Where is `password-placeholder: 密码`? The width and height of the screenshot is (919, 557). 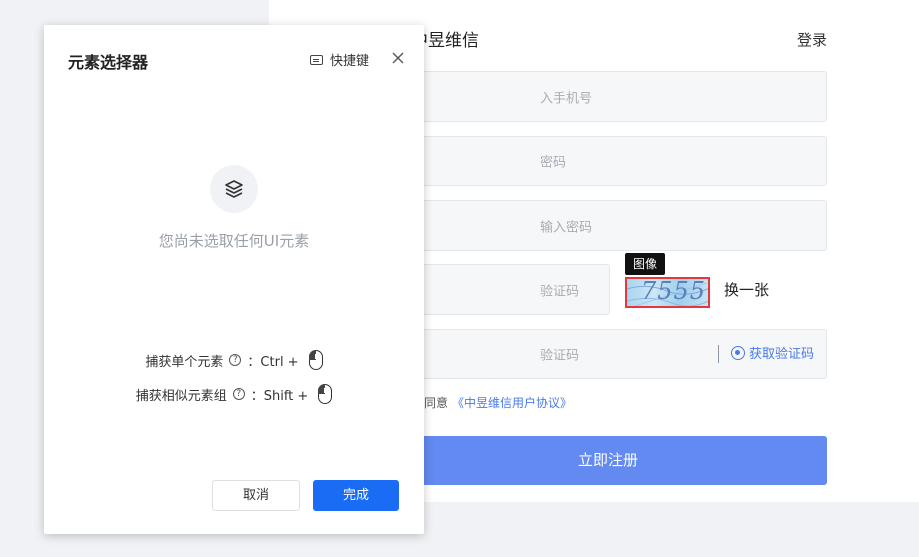
password-placeholder: 密码 is located at coordinates (553, 163).